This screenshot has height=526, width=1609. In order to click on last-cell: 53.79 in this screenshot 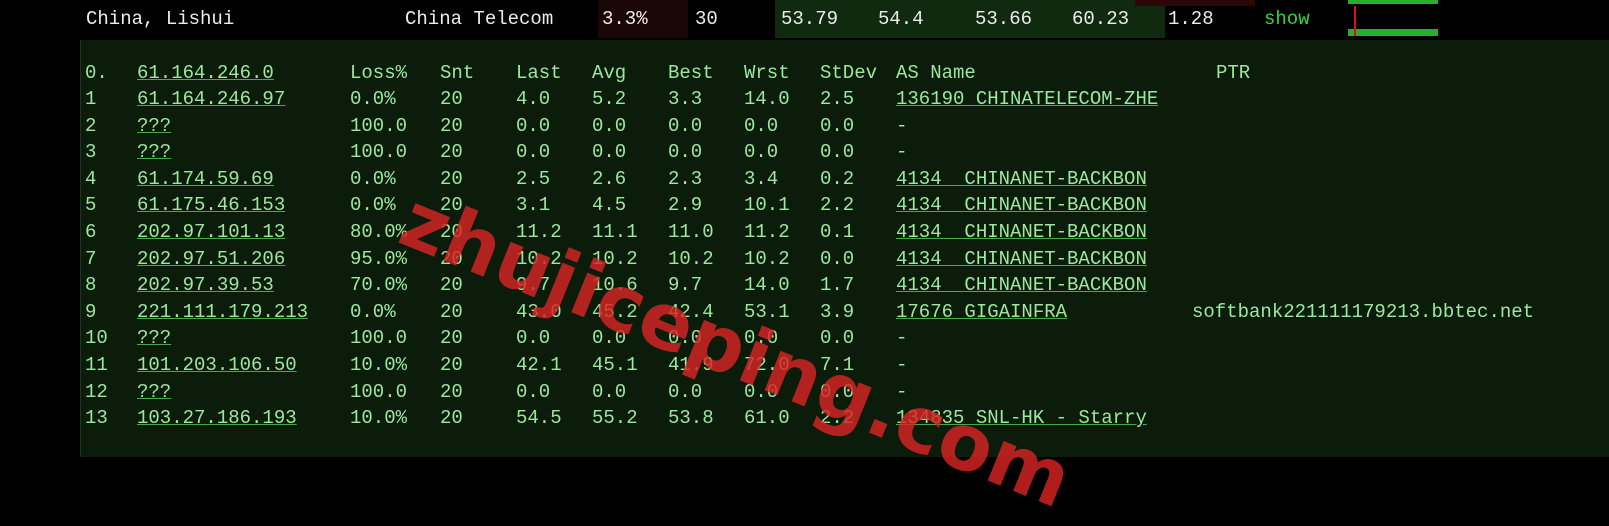, I will do `click(810, 19)`.